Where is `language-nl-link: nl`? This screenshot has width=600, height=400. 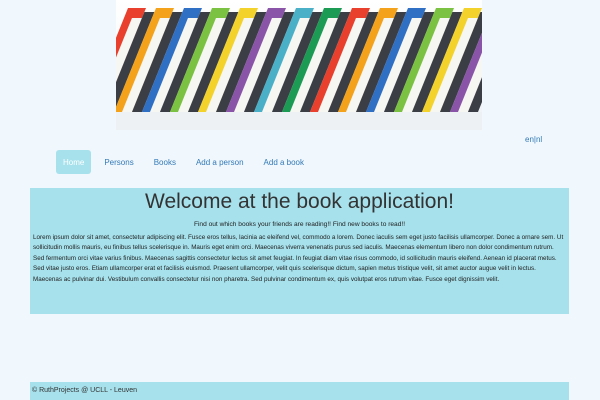 language-nl-link: nl is located at coordinates (539, 139).